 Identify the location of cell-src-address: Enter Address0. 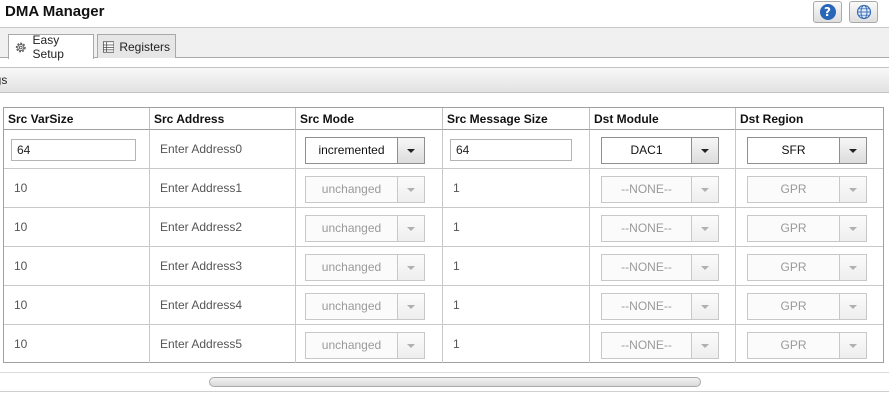
(223, 149).